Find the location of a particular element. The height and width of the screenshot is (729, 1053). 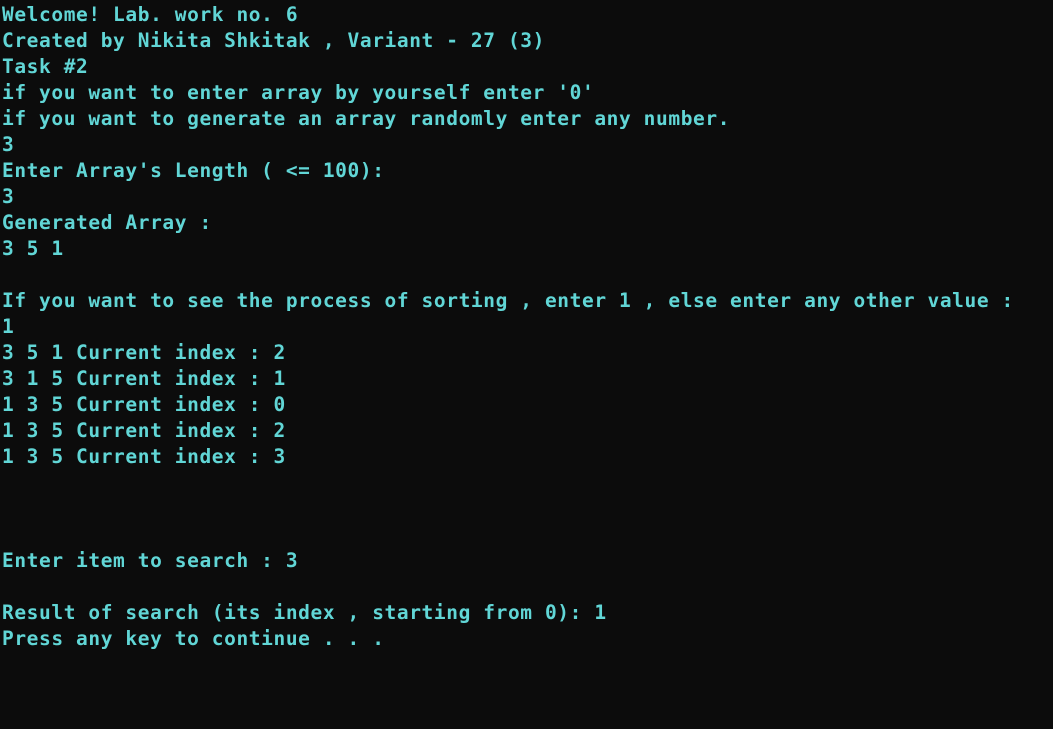

console-line-continue-prompt: Press any key to continue . . . is located at coordinates (193, 638).